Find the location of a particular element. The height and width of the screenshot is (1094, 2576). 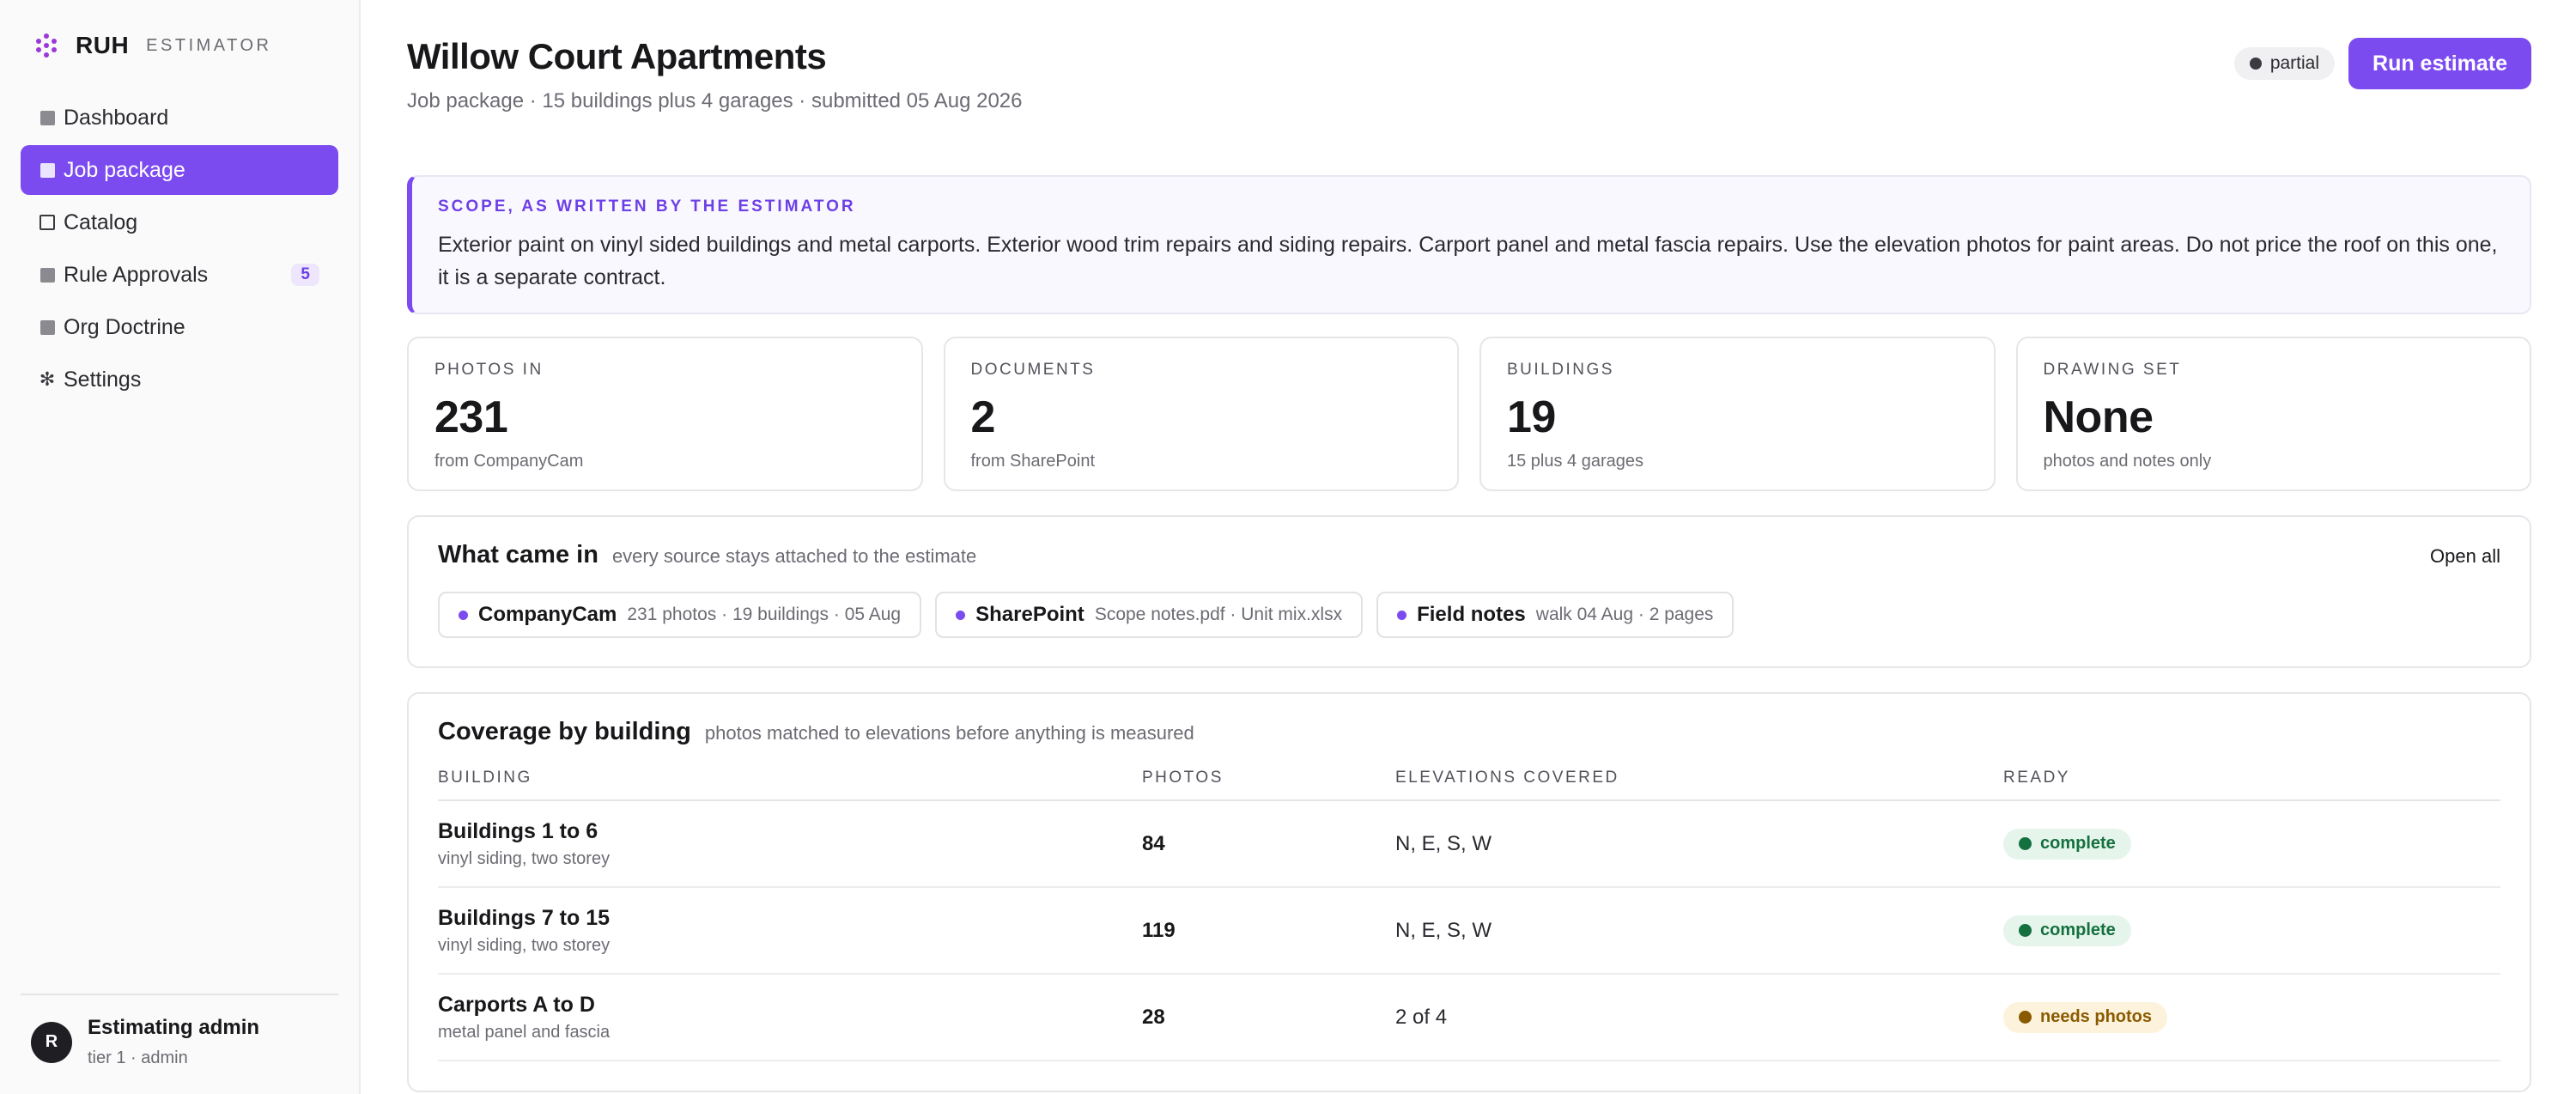

square-outline-icon is located at coordinates (47, 222).